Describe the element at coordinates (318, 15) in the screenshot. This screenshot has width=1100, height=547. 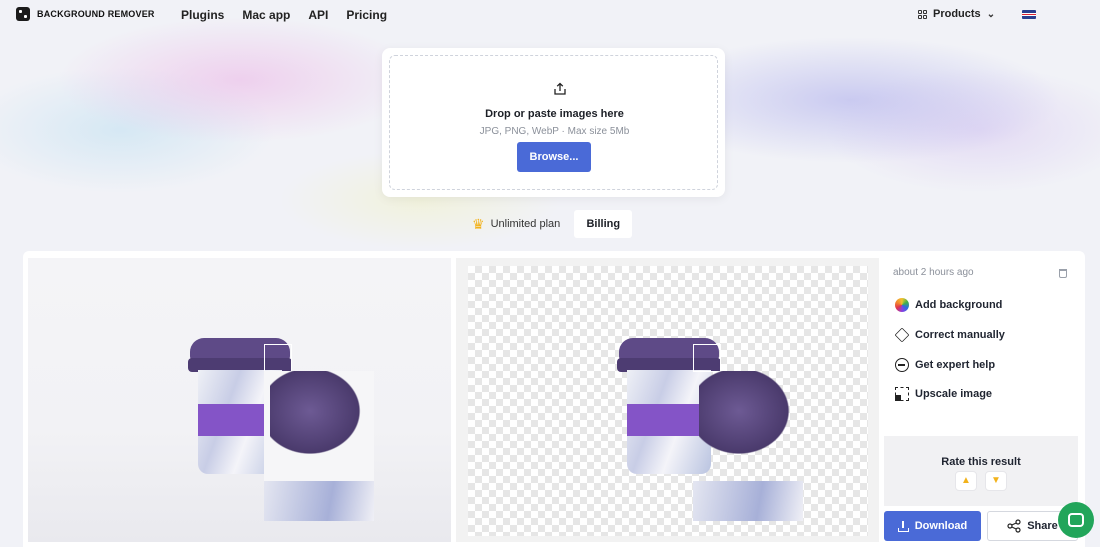
I see `nav-api: API` at that location.